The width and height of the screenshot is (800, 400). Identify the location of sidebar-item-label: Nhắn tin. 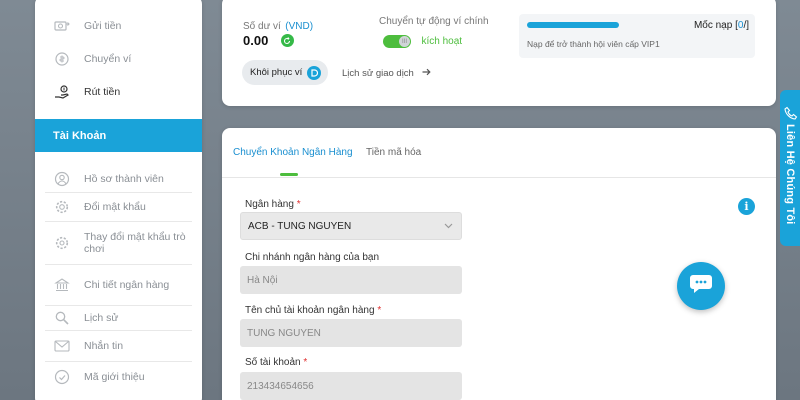
(104, 346).